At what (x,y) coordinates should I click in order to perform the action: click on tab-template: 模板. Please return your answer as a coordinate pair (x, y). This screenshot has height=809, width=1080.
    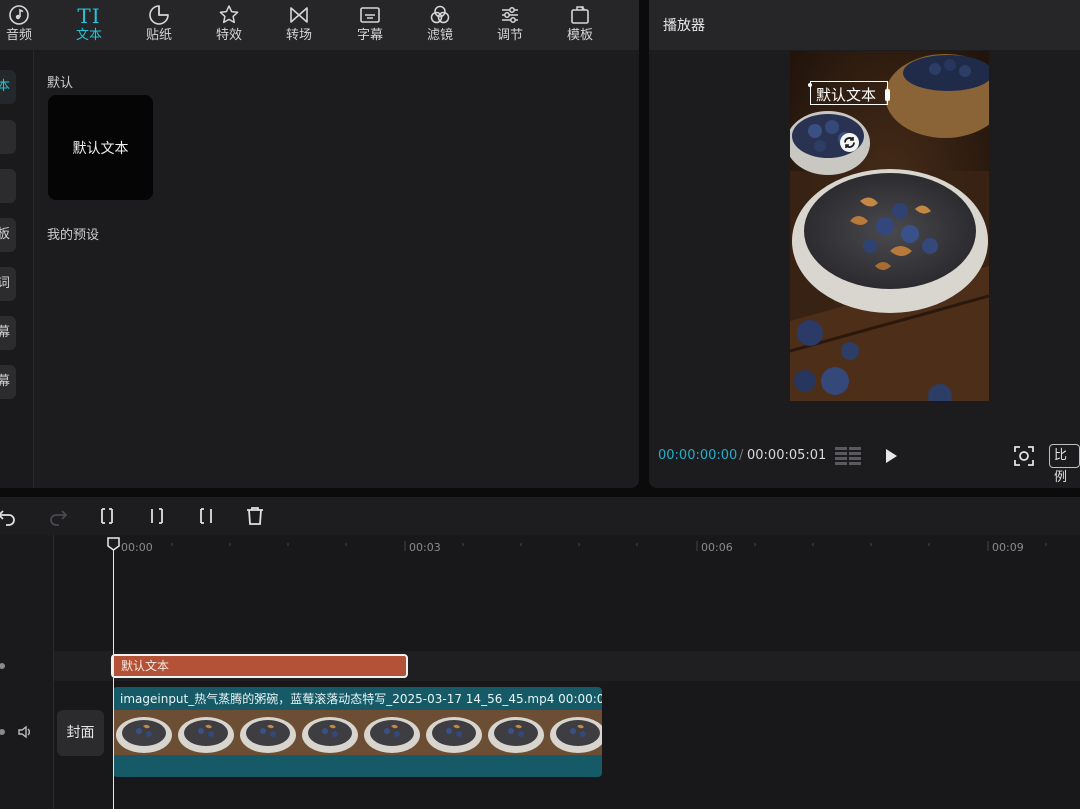
    Looking at the image, I should click on (580, 25).